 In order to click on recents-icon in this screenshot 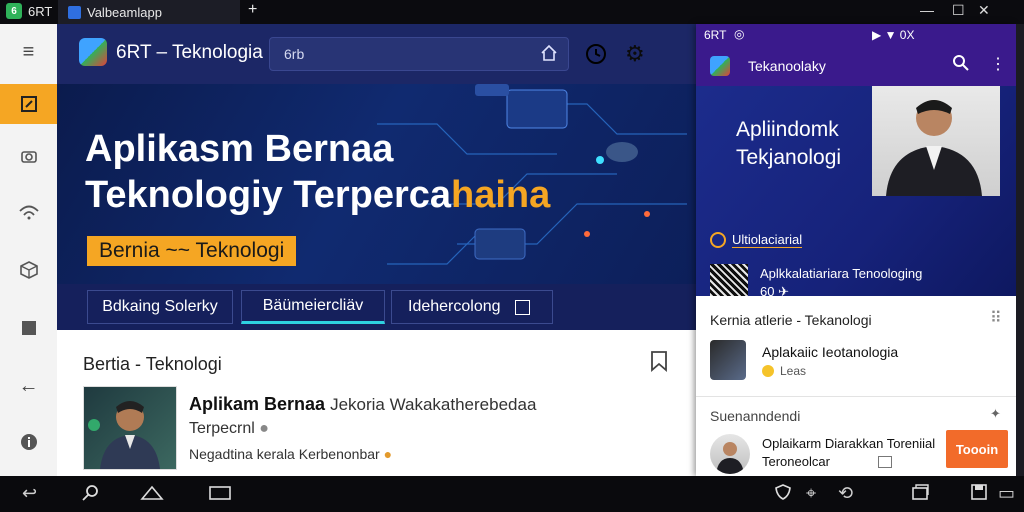, I will do `click(220, 494)`.